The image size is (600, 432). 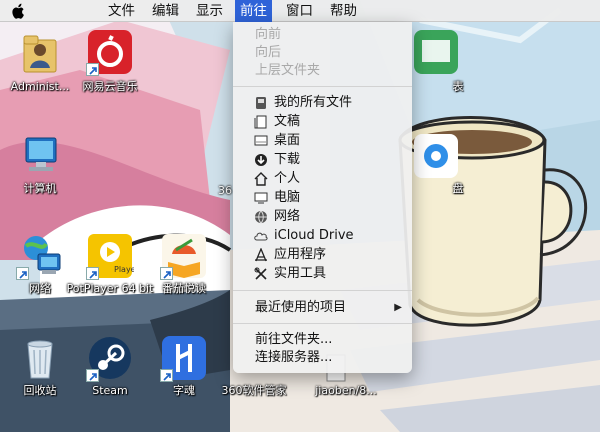 What do you see at coordinates (18, 11) in the screenshot?
I see `apple-logo-icon` at bounding box center [18, 11].